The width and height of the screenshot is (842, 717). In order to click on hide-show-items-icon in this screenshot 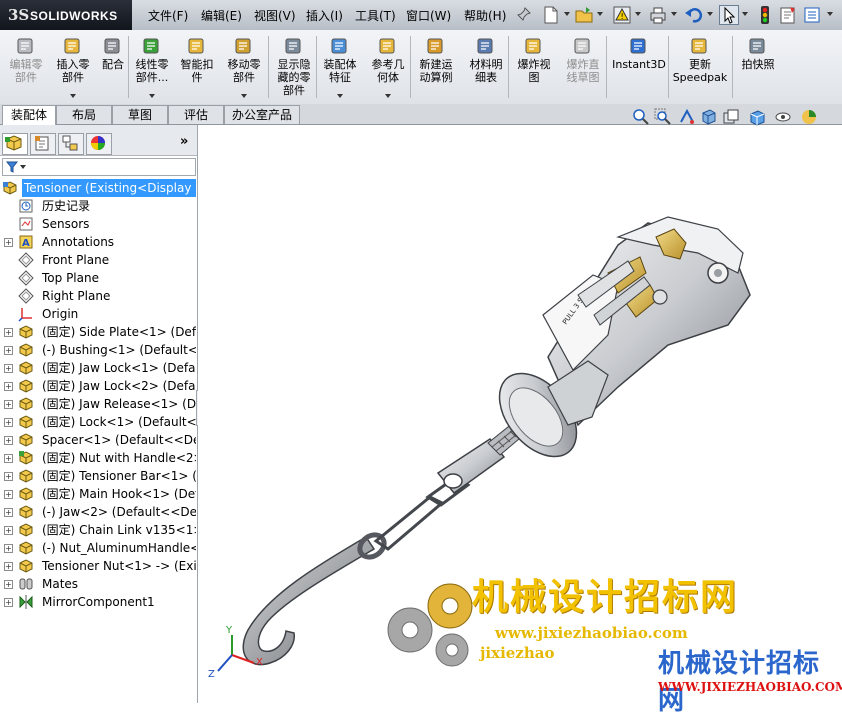, I will do `click(783, 117)`.